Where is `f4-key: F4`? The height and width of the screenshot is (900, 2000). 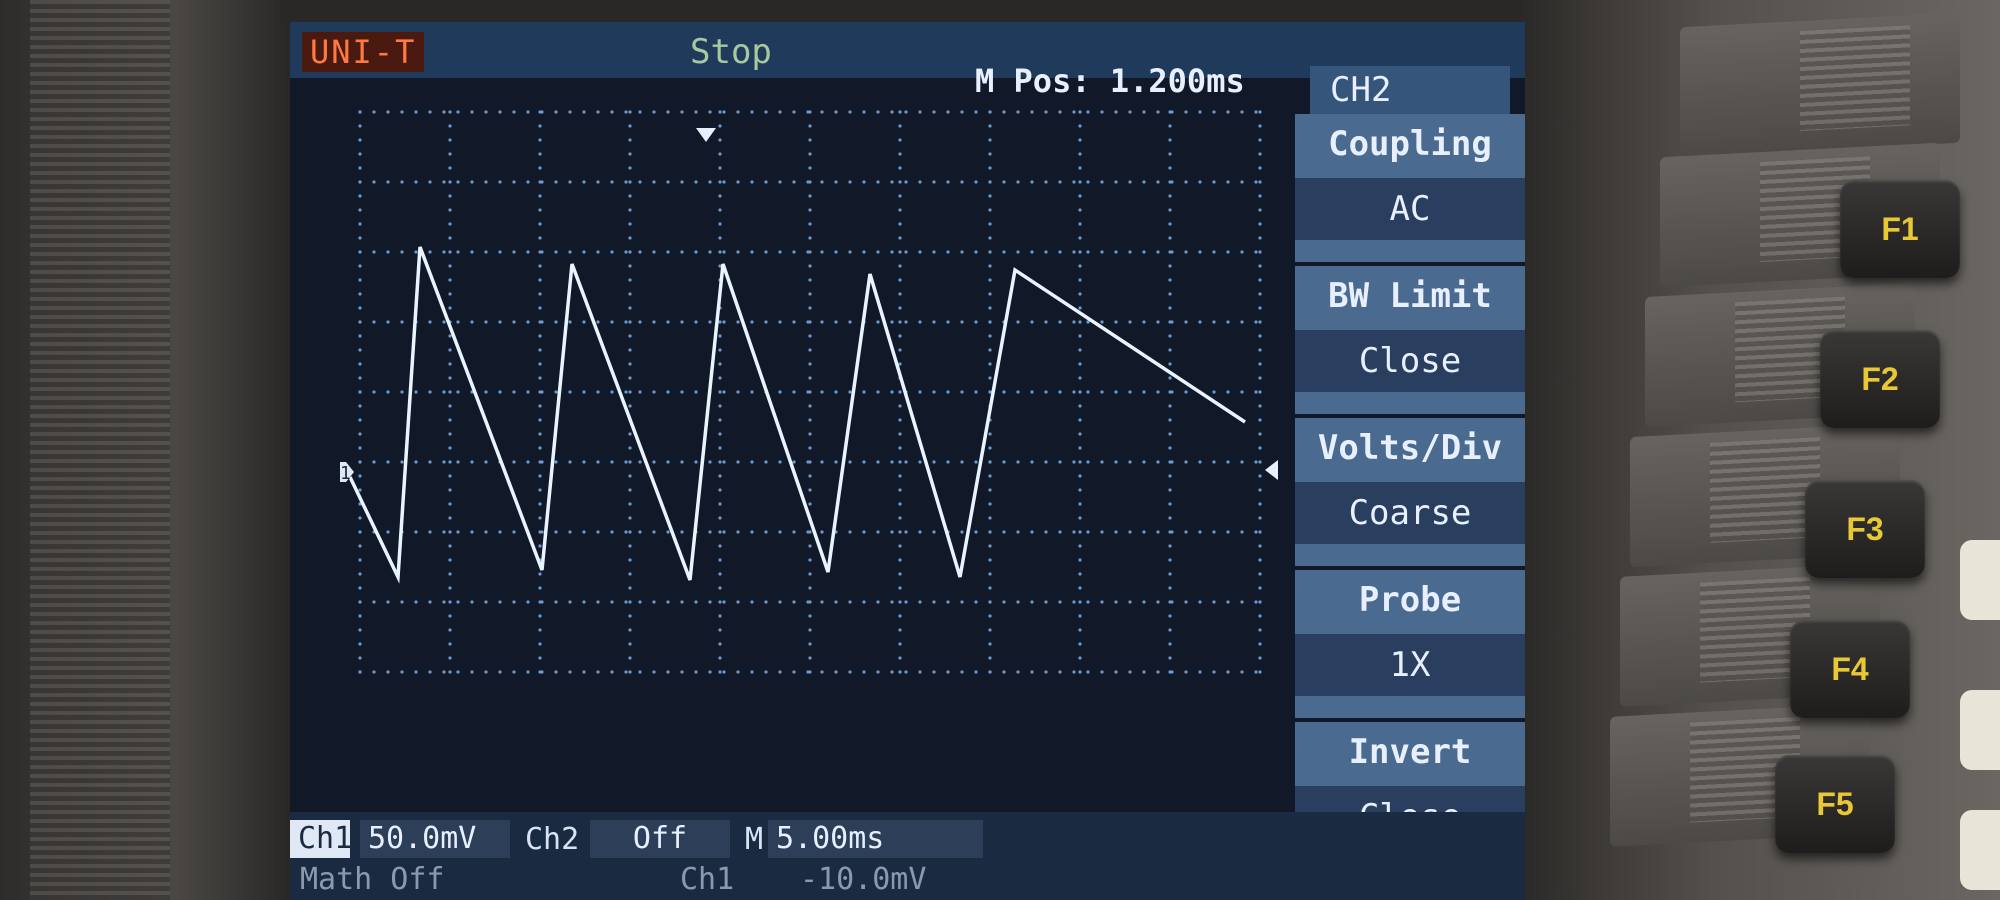 f4-key: F4 is located at coordinates (1850, 669).